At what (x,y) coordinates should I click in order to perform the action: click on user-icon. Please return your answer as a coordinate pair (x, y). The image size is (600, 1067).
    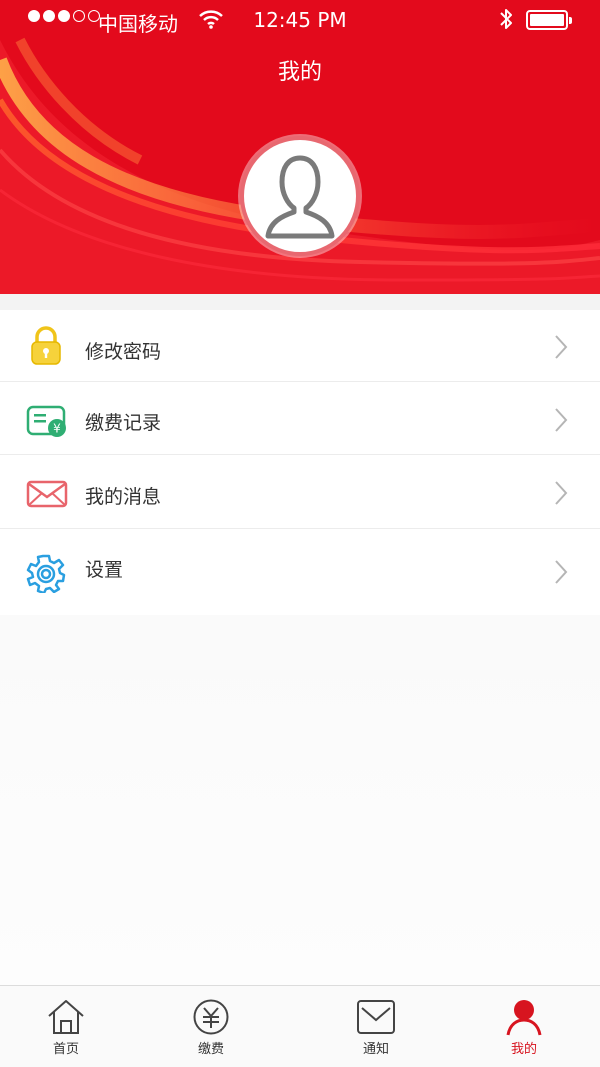
    Looking at the image, I should click on (524, 1017).